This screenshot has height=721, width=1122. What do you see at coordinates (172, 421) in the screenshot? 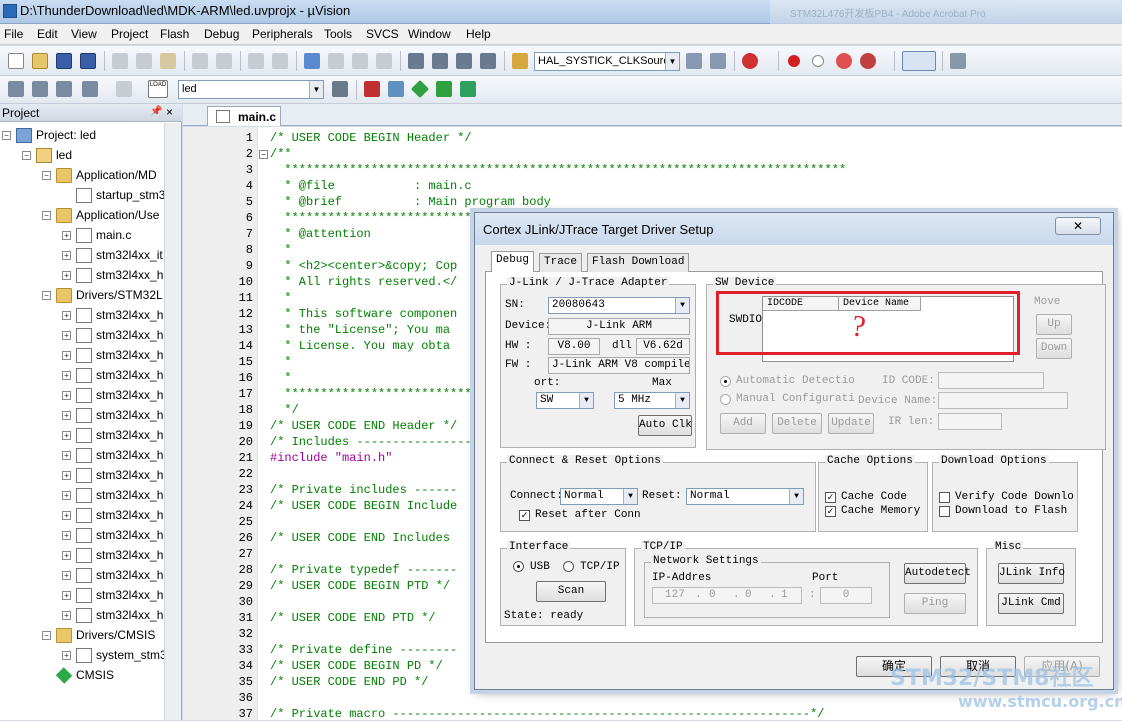
I see `project-scrollbar` at bounding box center [172, 421].